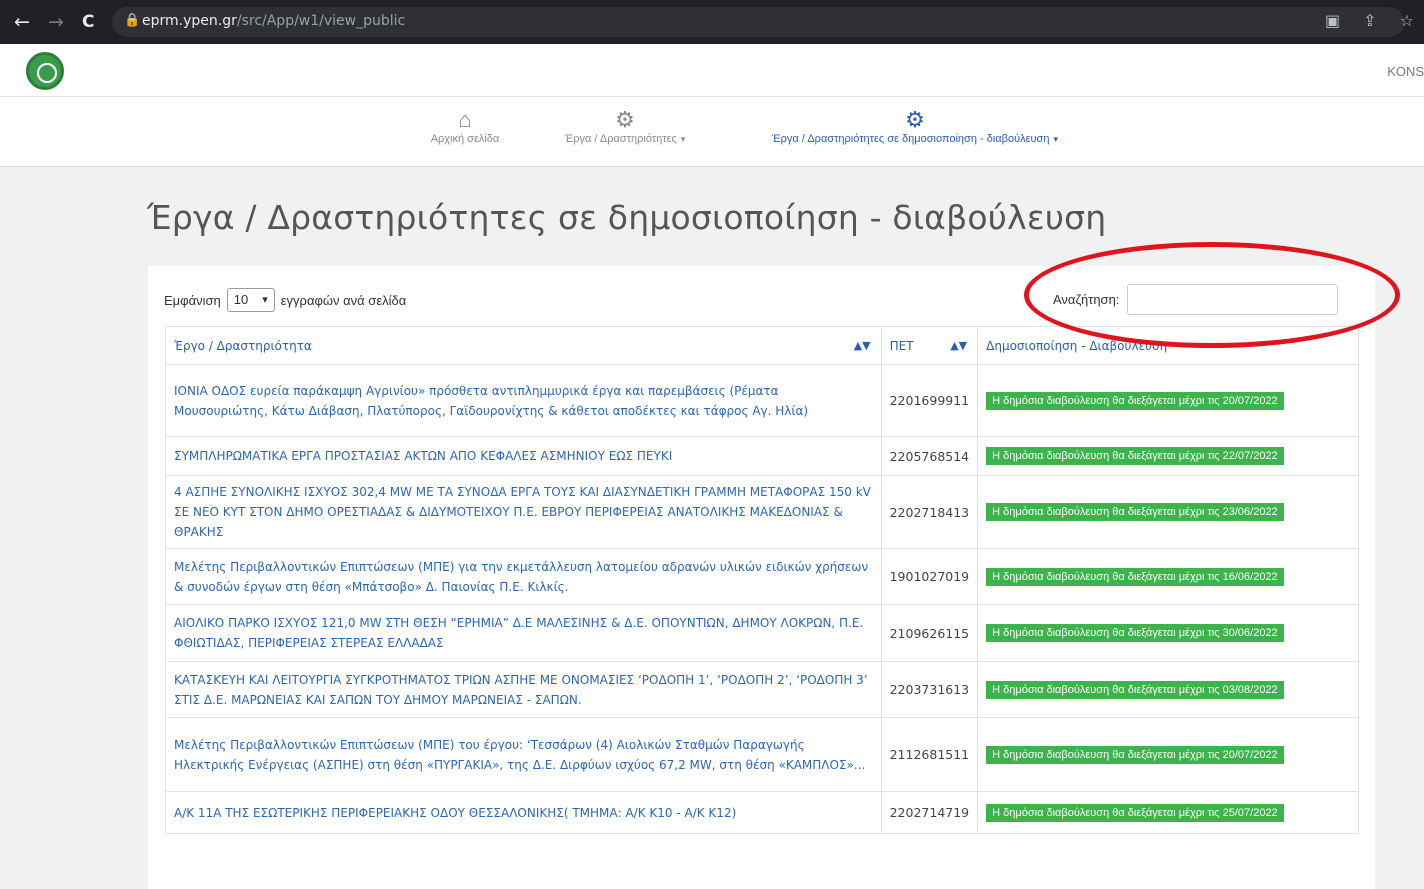 Image resolution: width=1424 pixels, height=889 pixels. What do you see at coordinates (712, 70) in the screenshot?
I see `site-header: KONST` at bounding box center [712, 70].